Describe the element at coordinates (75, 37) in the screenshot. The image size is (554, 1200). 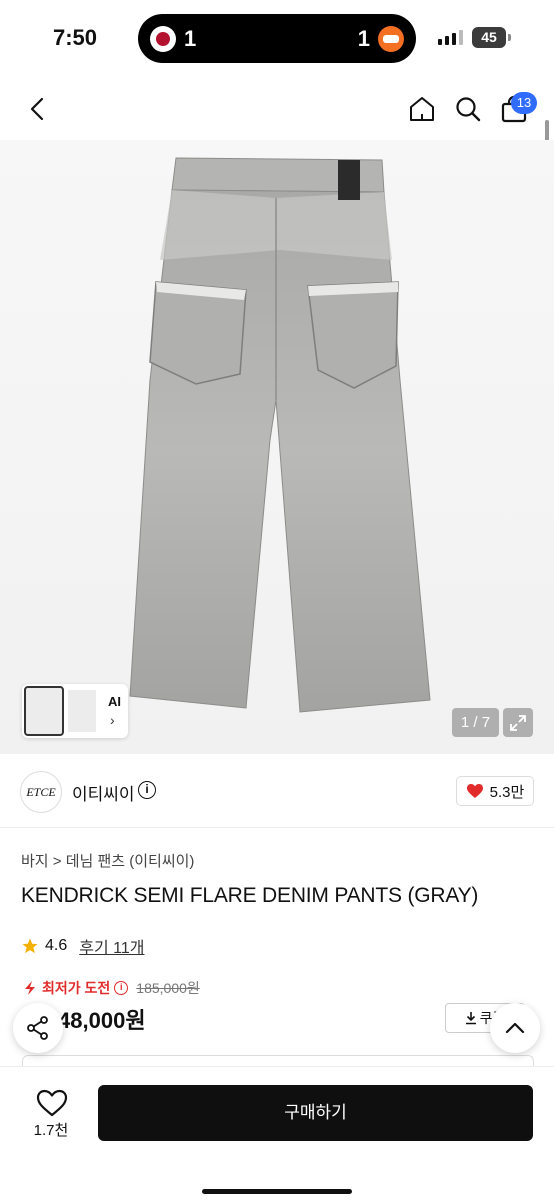
I see `status-time: 7:50` at that location.